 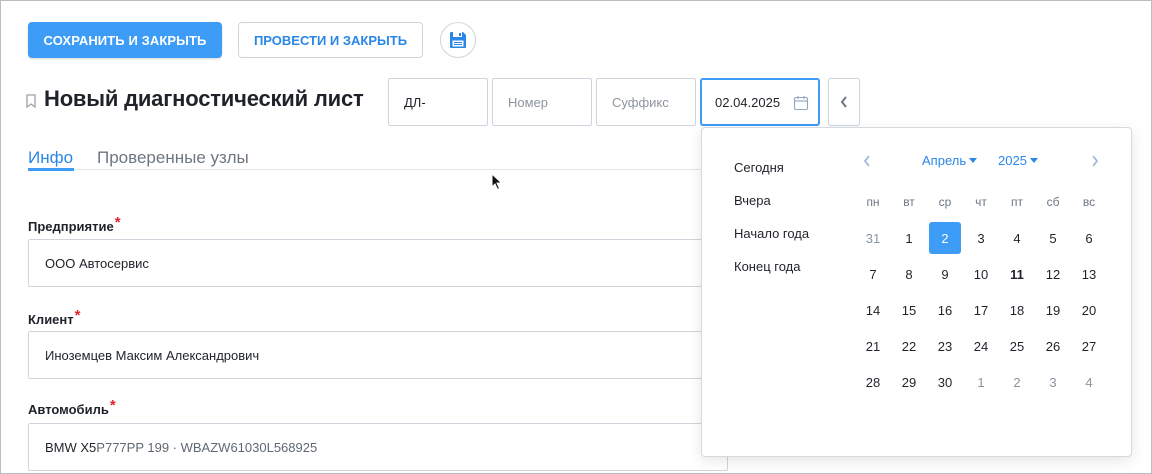 What do you see at coordinates (873, 346) in the screenshot?
I see `calendar-day: 21` at bounding box center [873, 346].